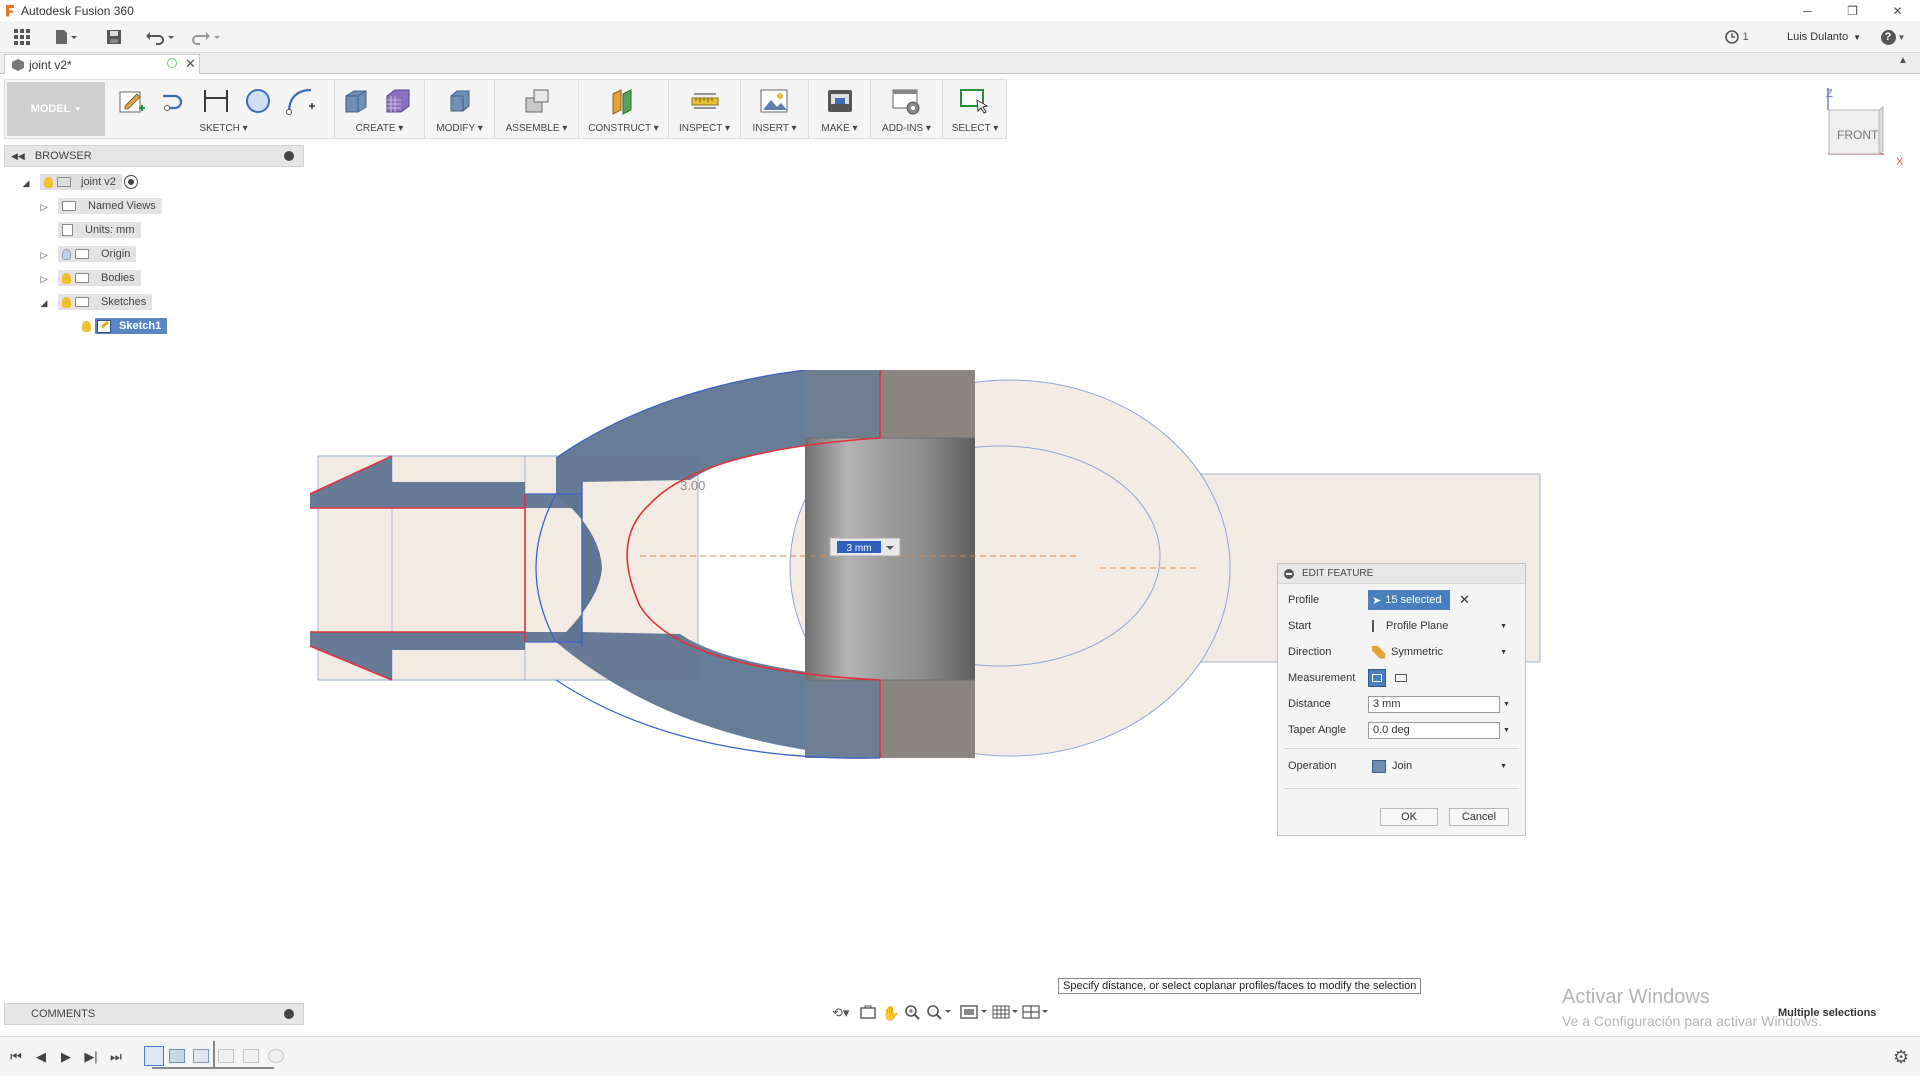 The image size is (1920, 1080). What do you see at coordinates (140, 326) in the screenshot?
I see `sketch1-label: Sketch1` at bounding box center [140, 326].